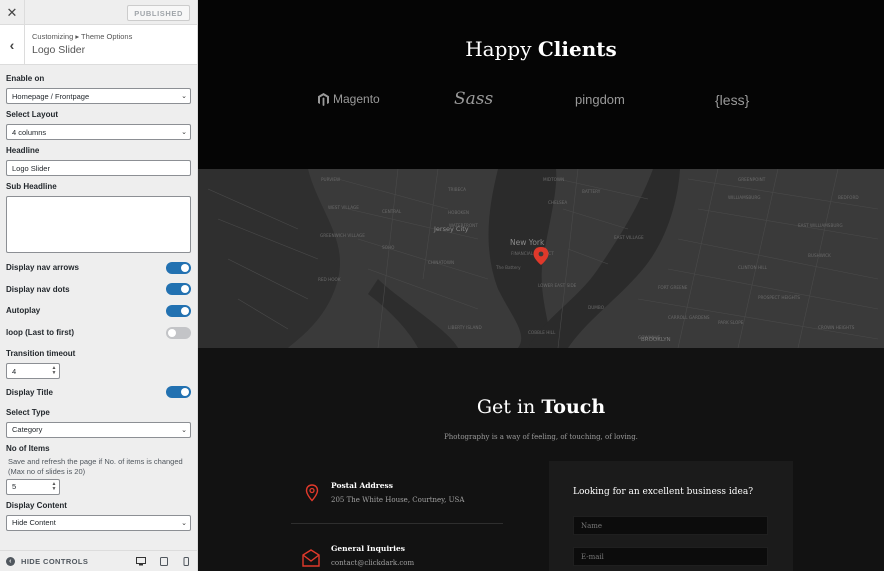 This screenshot has height=571, width=884. What do you see at coordinates (34, 523) in the screenshot?
I see `display-content-value: Hide Content` at bounding box center [34, 523].